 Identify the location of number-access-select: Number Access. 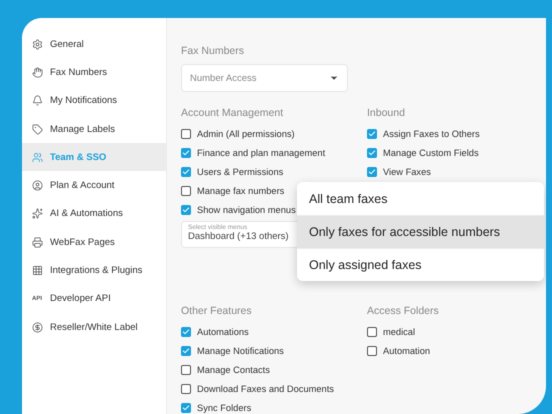
(264, 78).